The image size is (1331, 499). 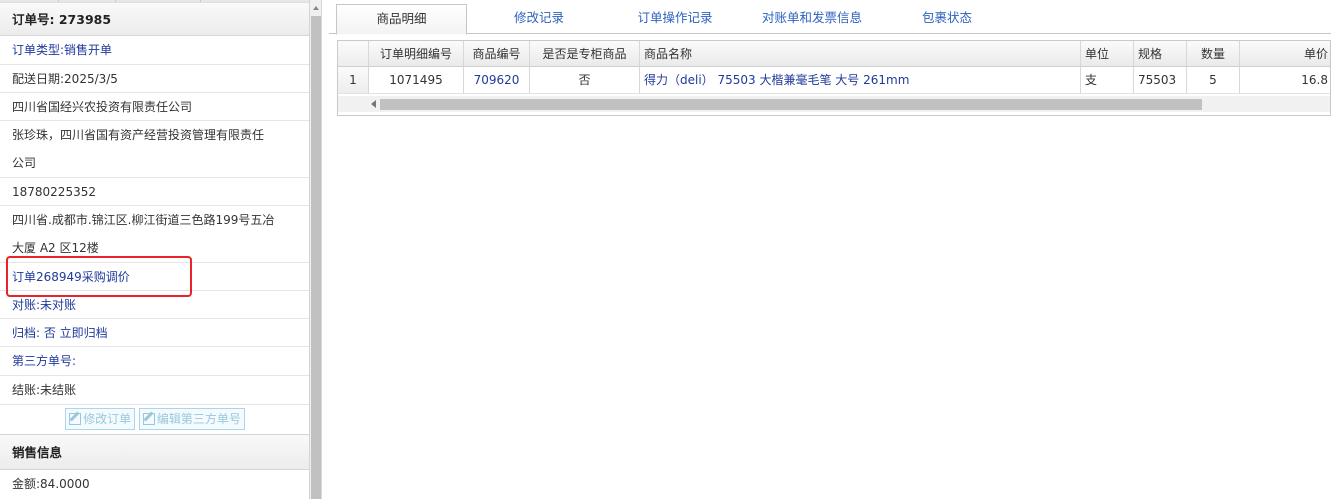 What do you see at coordinates (1107, 53) in the screenshot?
I see `column-header-unit: 单位` at bounding box center [1107, 53].